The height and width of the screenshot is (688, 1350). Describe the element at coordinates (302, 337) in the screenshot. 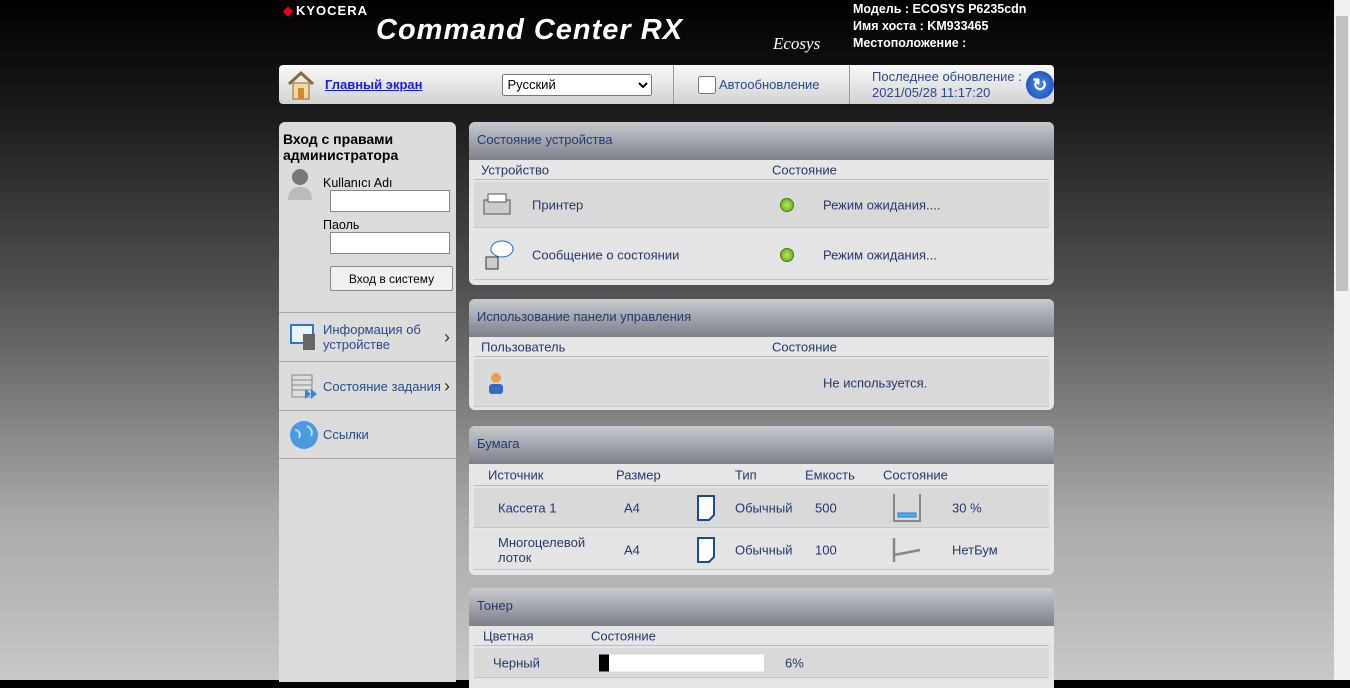

I see `device-info-icon` at that location.